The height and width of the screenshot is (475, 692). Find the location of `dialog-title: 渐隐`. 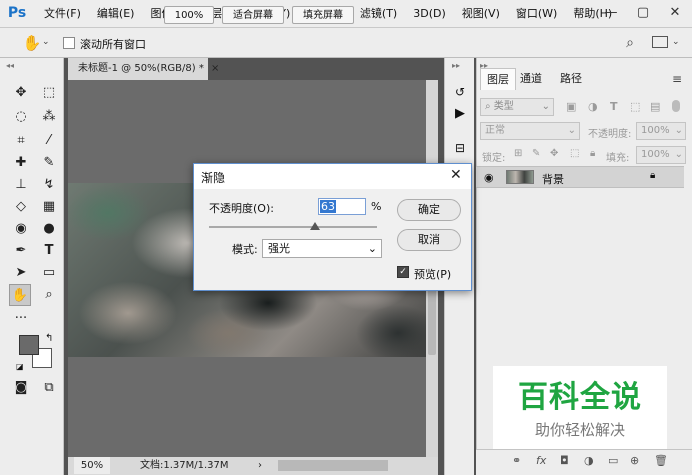

dialog-title: 渐隐 is located at coordinates (213, 178).